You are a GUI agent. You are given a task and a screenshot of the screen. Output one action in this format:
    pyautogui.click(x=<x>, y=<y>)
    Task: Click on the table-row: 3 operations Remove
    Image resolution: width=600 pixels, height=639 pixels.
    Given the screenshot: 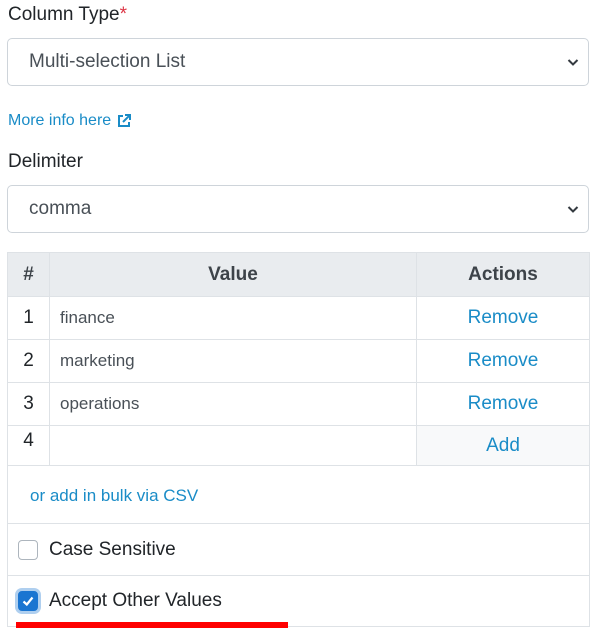 What is the action you would take?
    pyautogui.click(x=298, y=404)
    